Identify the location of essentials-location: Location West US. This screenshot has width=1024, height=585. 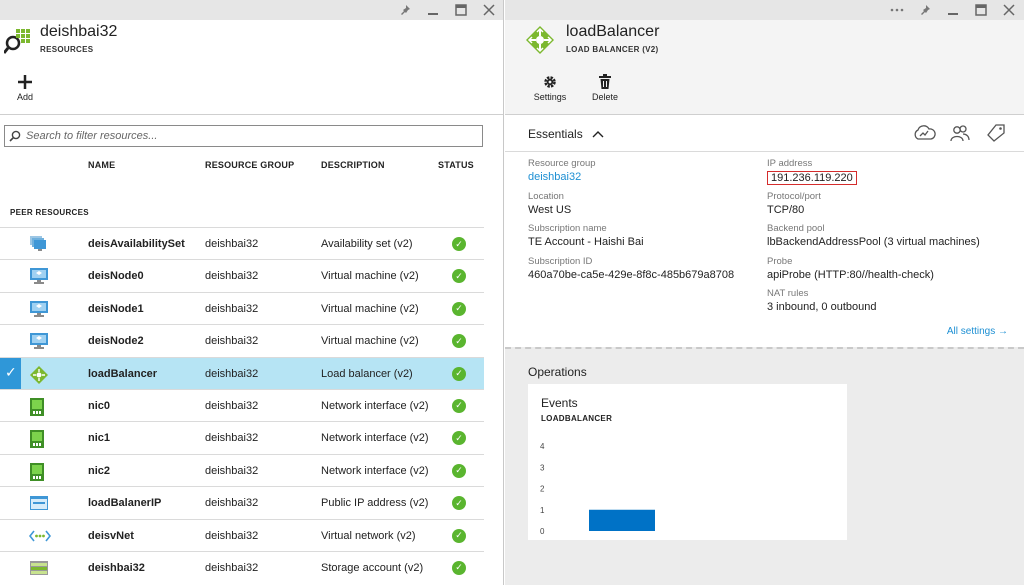
(549, 203).